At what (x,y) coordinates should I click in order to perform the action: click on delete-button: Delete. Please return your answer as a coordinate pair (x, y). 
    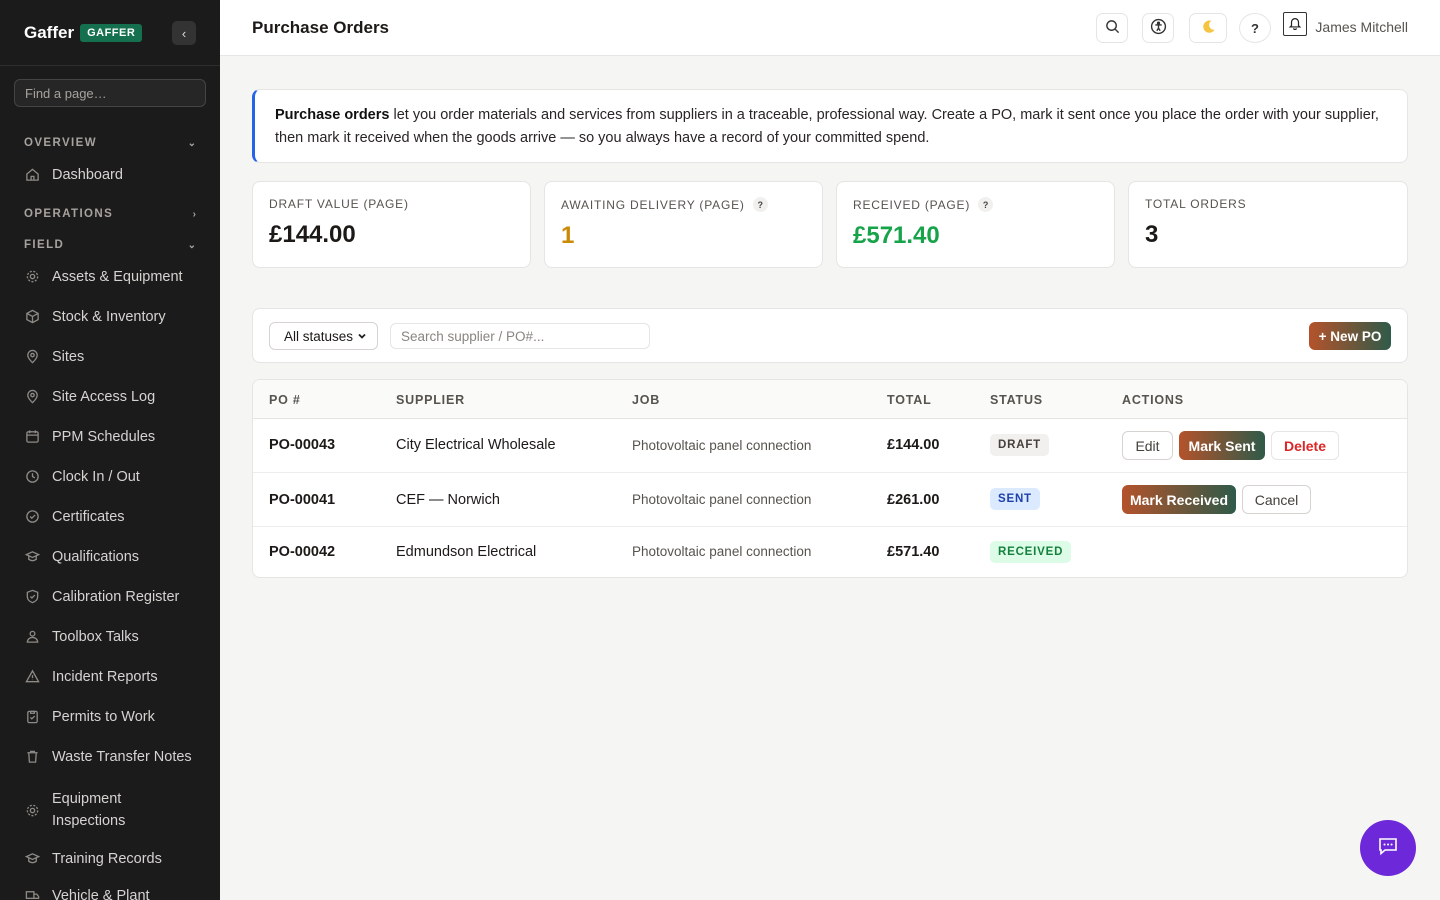
    Looking at the image, I should click on (1305, 445).